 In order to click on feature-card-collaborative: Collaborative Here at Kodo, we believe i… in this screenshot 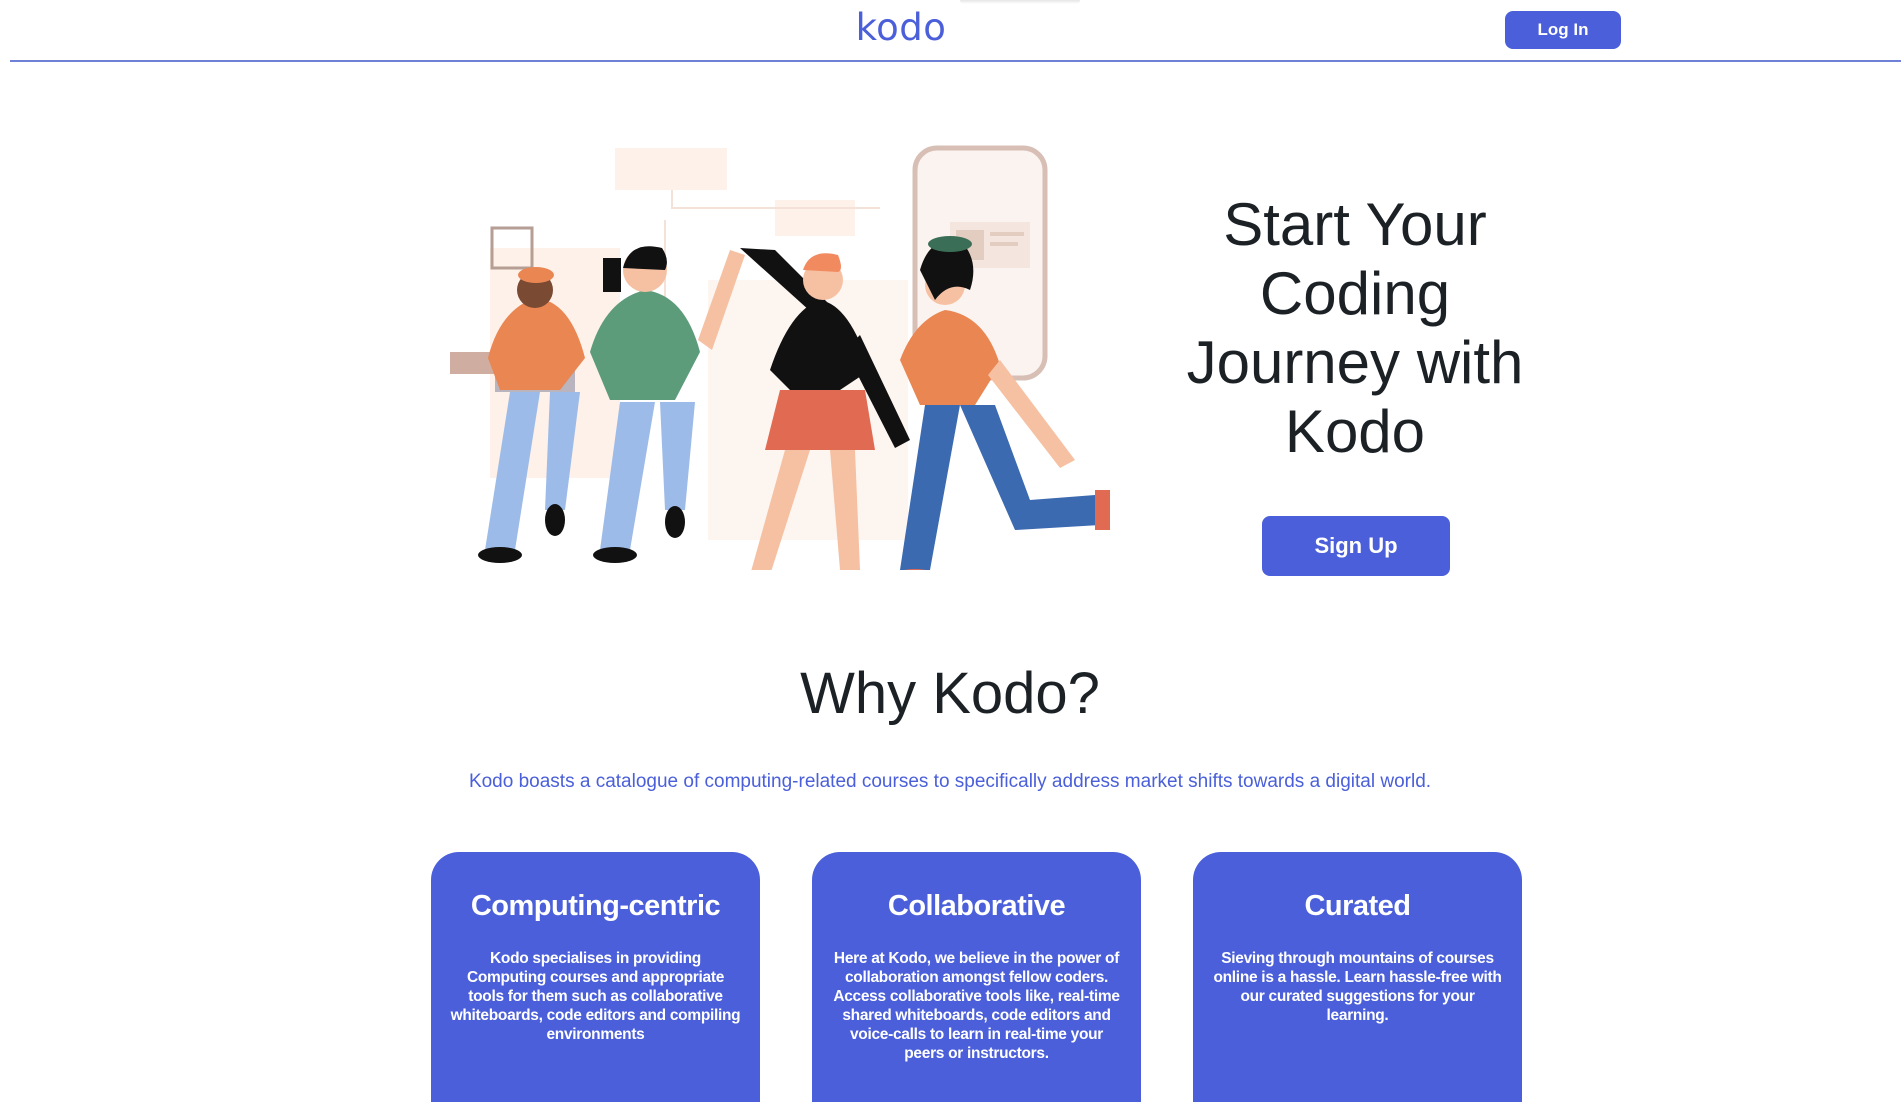, I will do `click(976, 977)`.